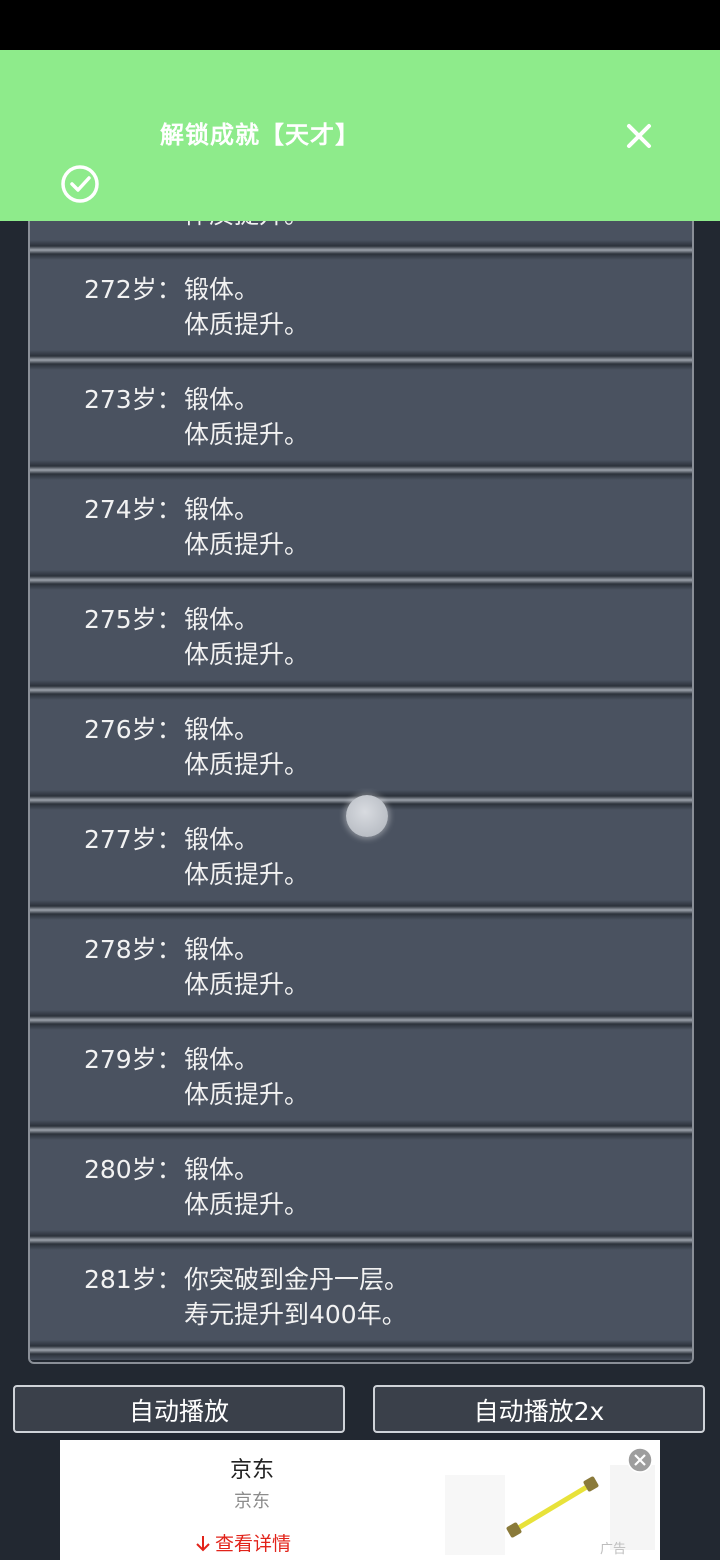 This screenshot has width=720, height=1560. Describe the element at coordinates (361, 305) in the screenshot. I see `log-entry: 272岁： 锻体。体质提升。` at that location.